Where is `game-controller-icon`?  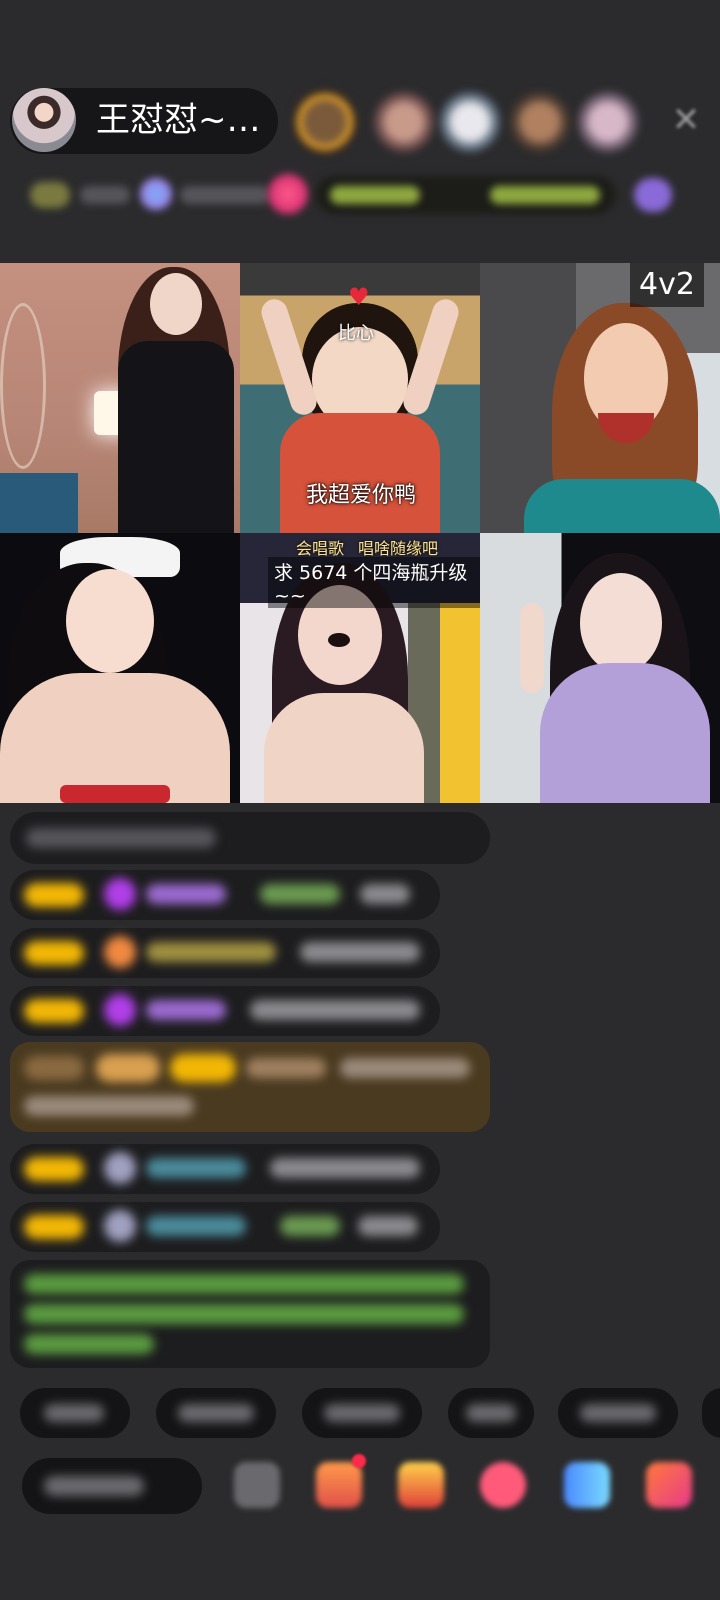 game-controller-icon is located at coordinates (587, 1485).